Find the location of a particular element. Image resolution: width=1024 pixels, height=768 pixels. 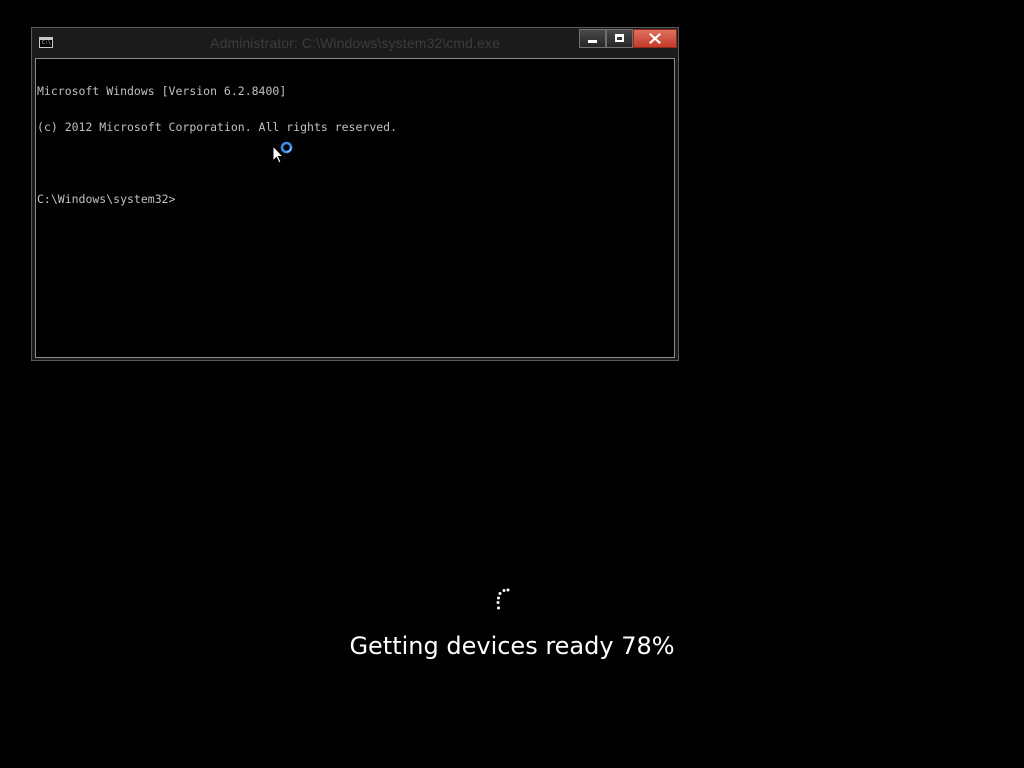

close-icon is located at coordinates (655, 38).